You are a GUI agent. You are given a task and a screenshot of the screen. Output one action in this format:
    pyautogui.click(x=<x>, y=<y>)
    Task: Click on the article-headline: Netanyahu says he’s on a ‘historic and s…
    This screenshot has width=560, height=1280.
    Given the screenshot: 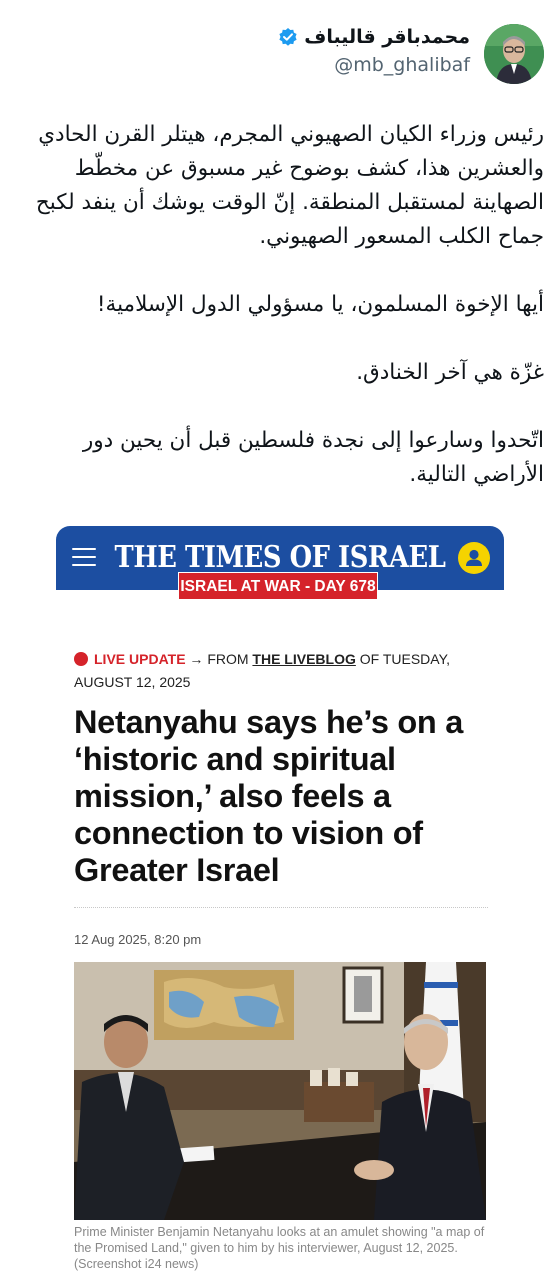 What is the action you would take?
    pyautogui.click(x=281, y=796)
    